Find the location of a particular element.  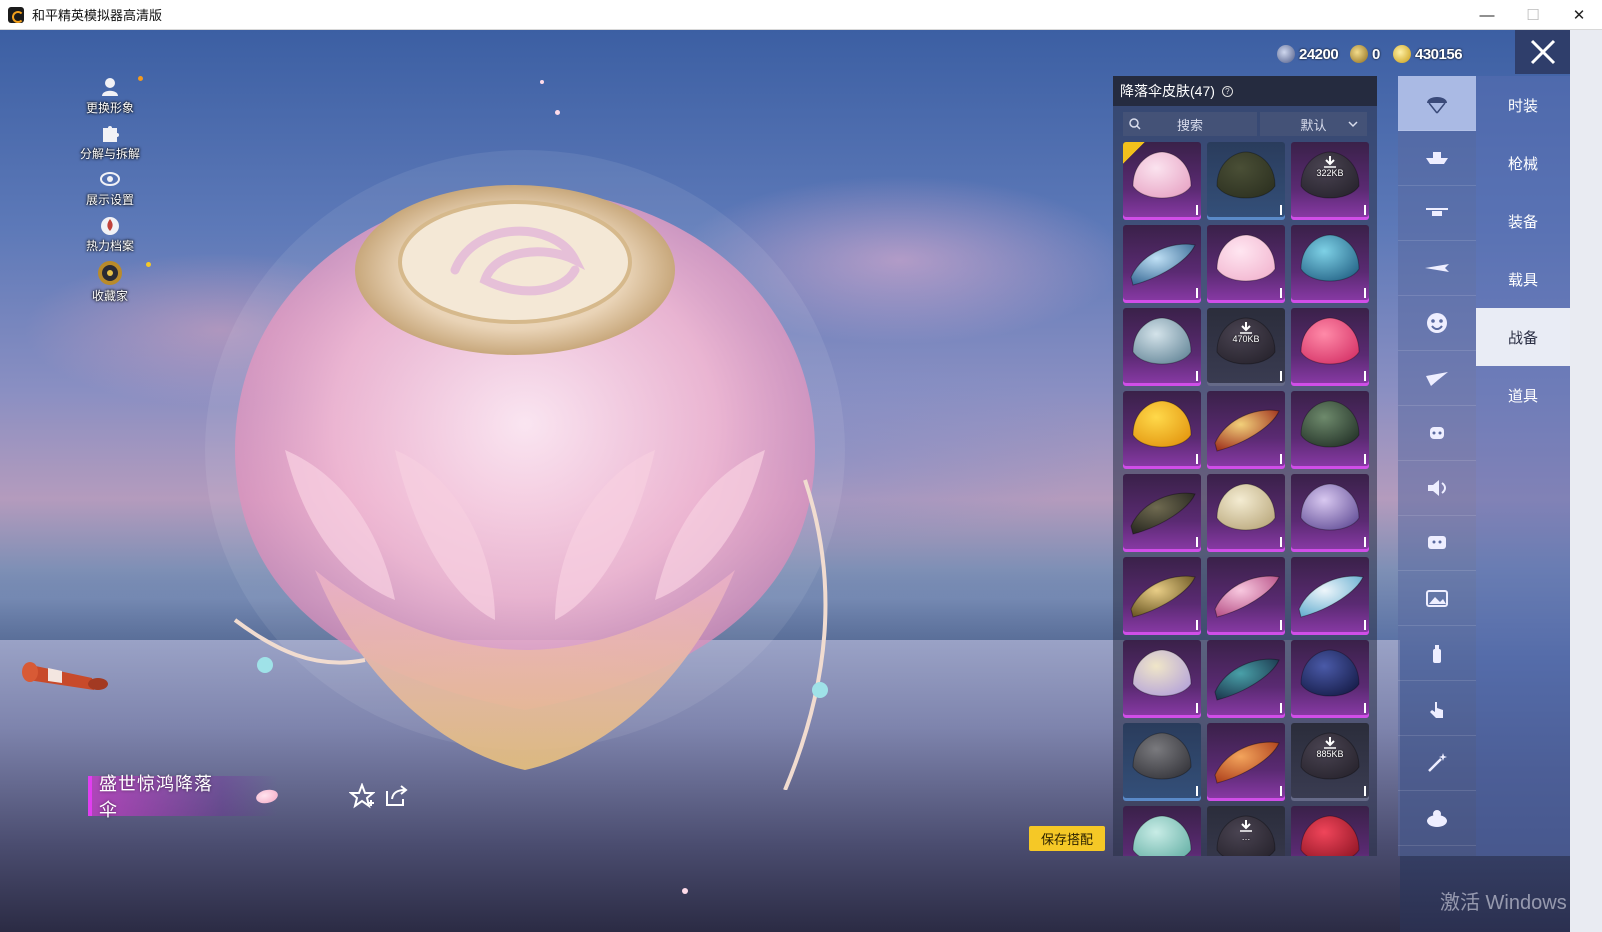

tab: 装备 is located at coordinates (1523, 221).